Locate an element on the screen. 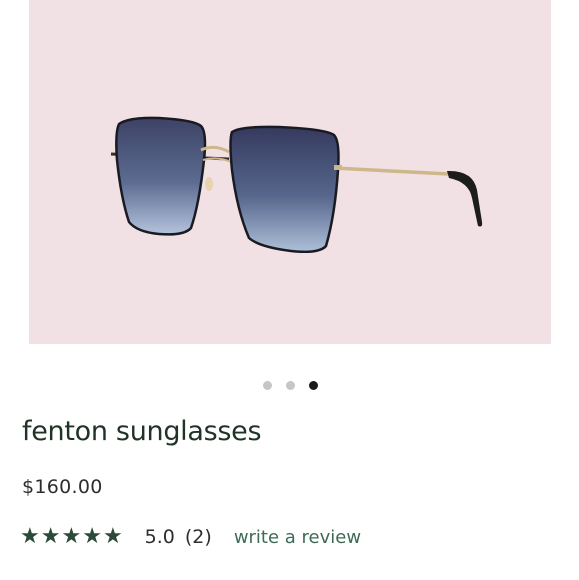 The height and width of the screenshot is (580, 579). star-rating: ★ ★ ★ ★ ★ is located at coordinates (71, 537).